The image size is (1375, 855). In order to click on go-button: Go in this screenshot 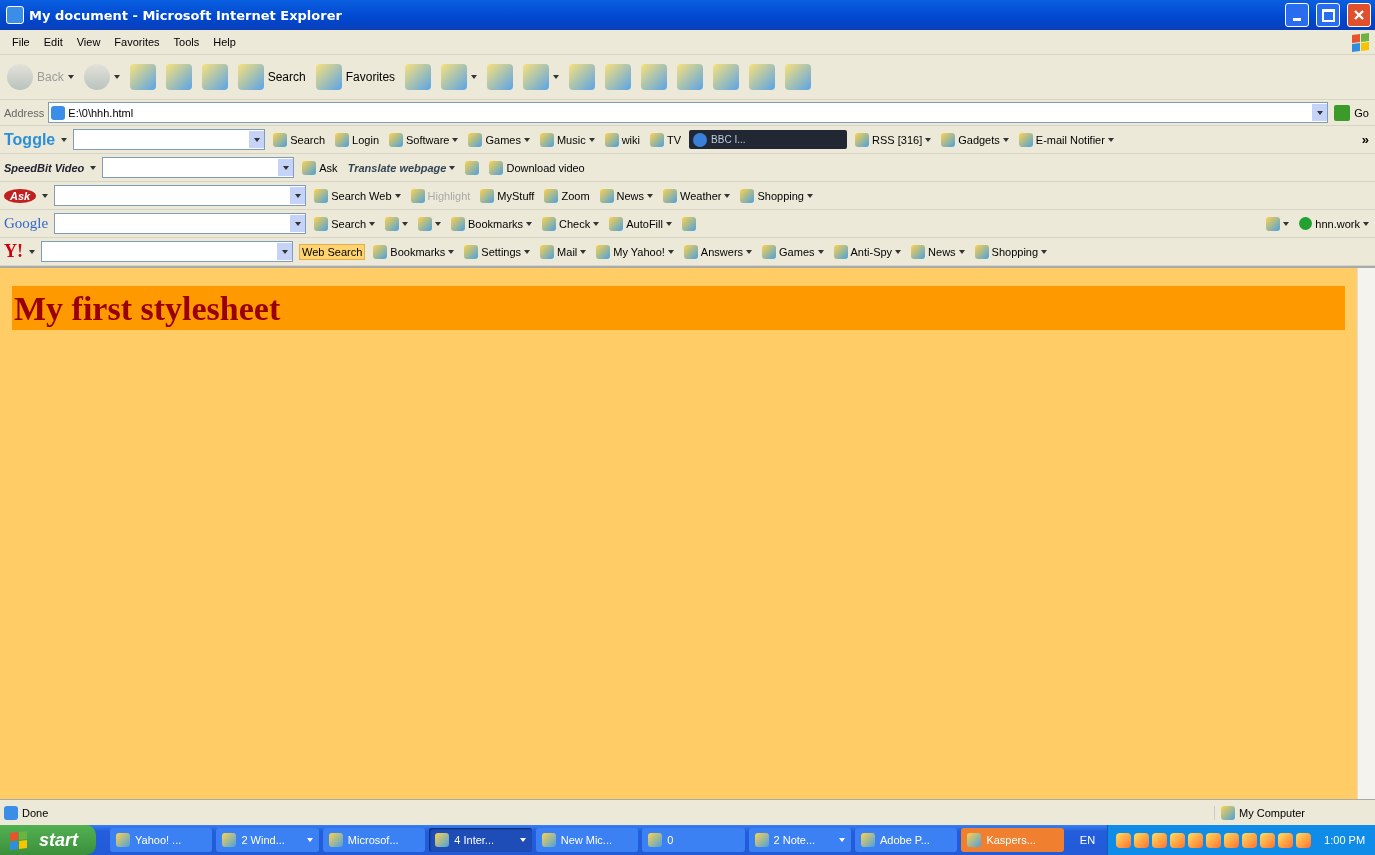, I will do `click(1351, 112)`.